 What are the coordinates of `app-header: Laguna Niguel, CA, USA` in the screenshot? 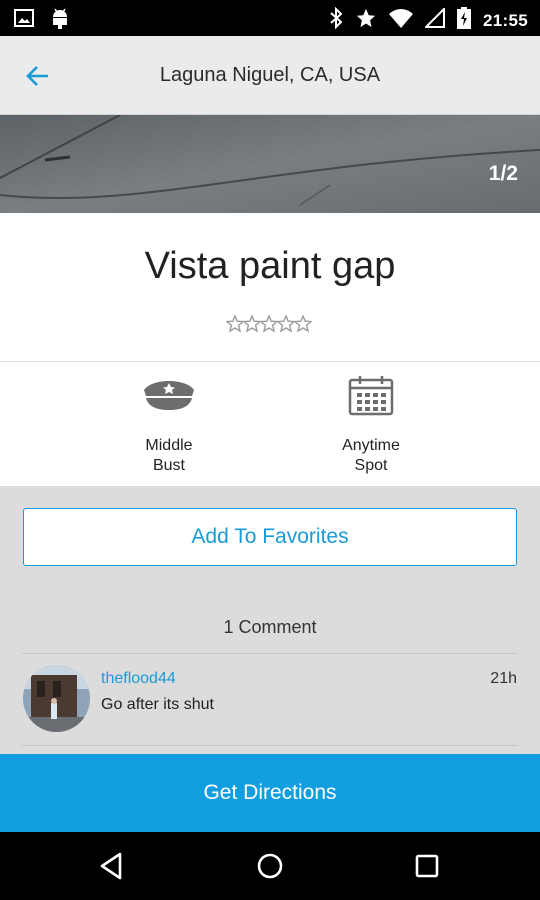 It's located at (270, 75).